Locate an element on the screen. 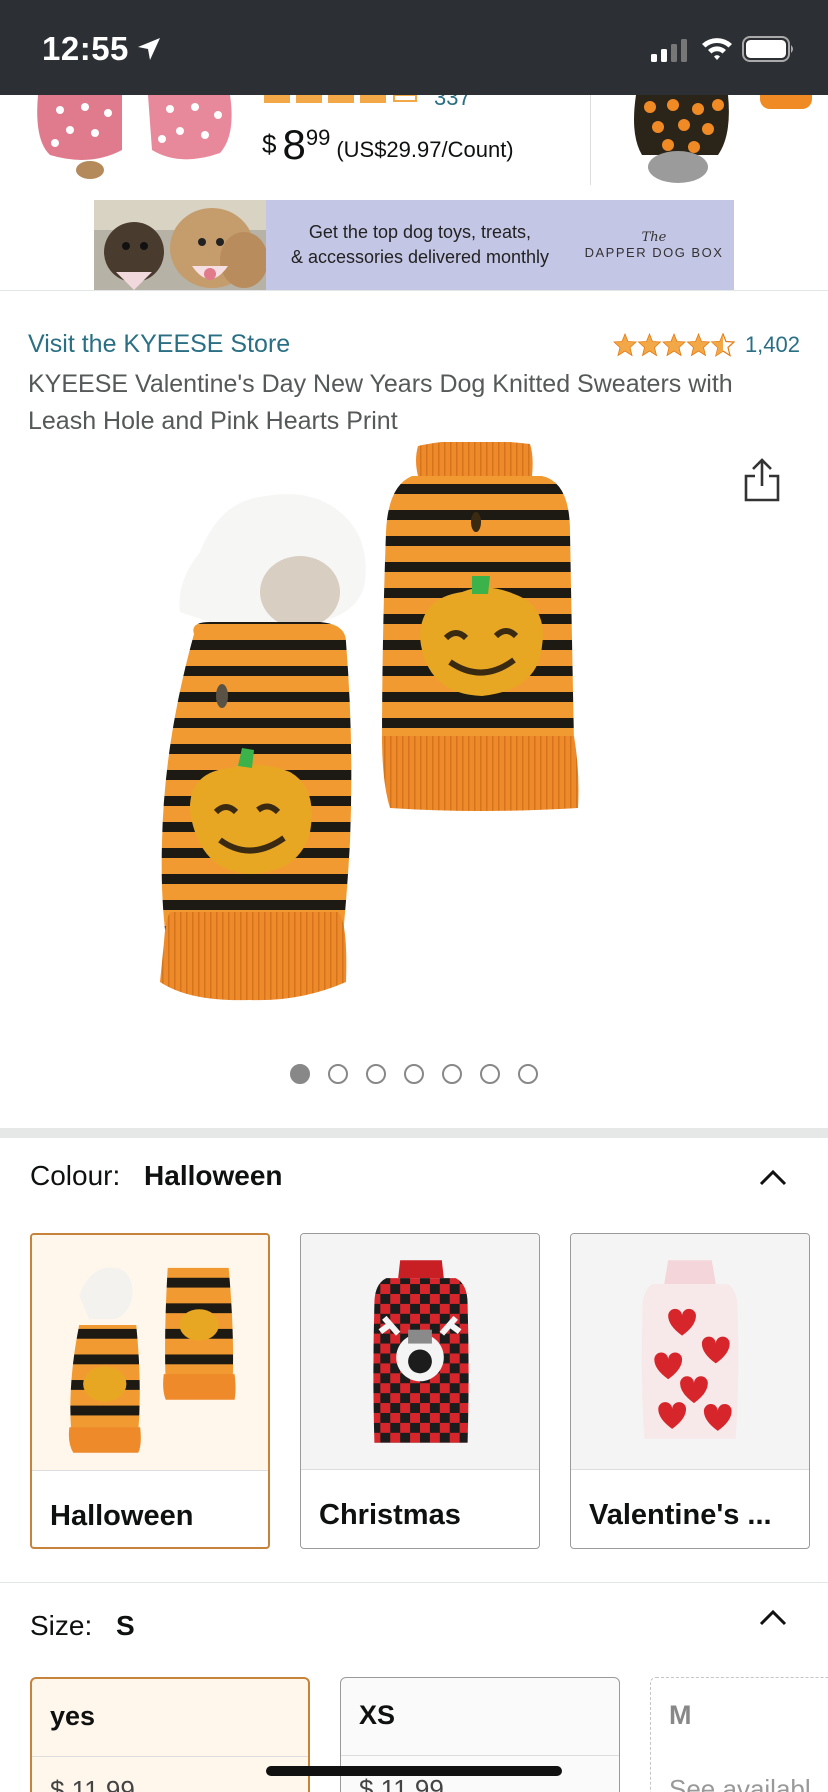  banner-brand-the: The is located at coordinates (654, 237).